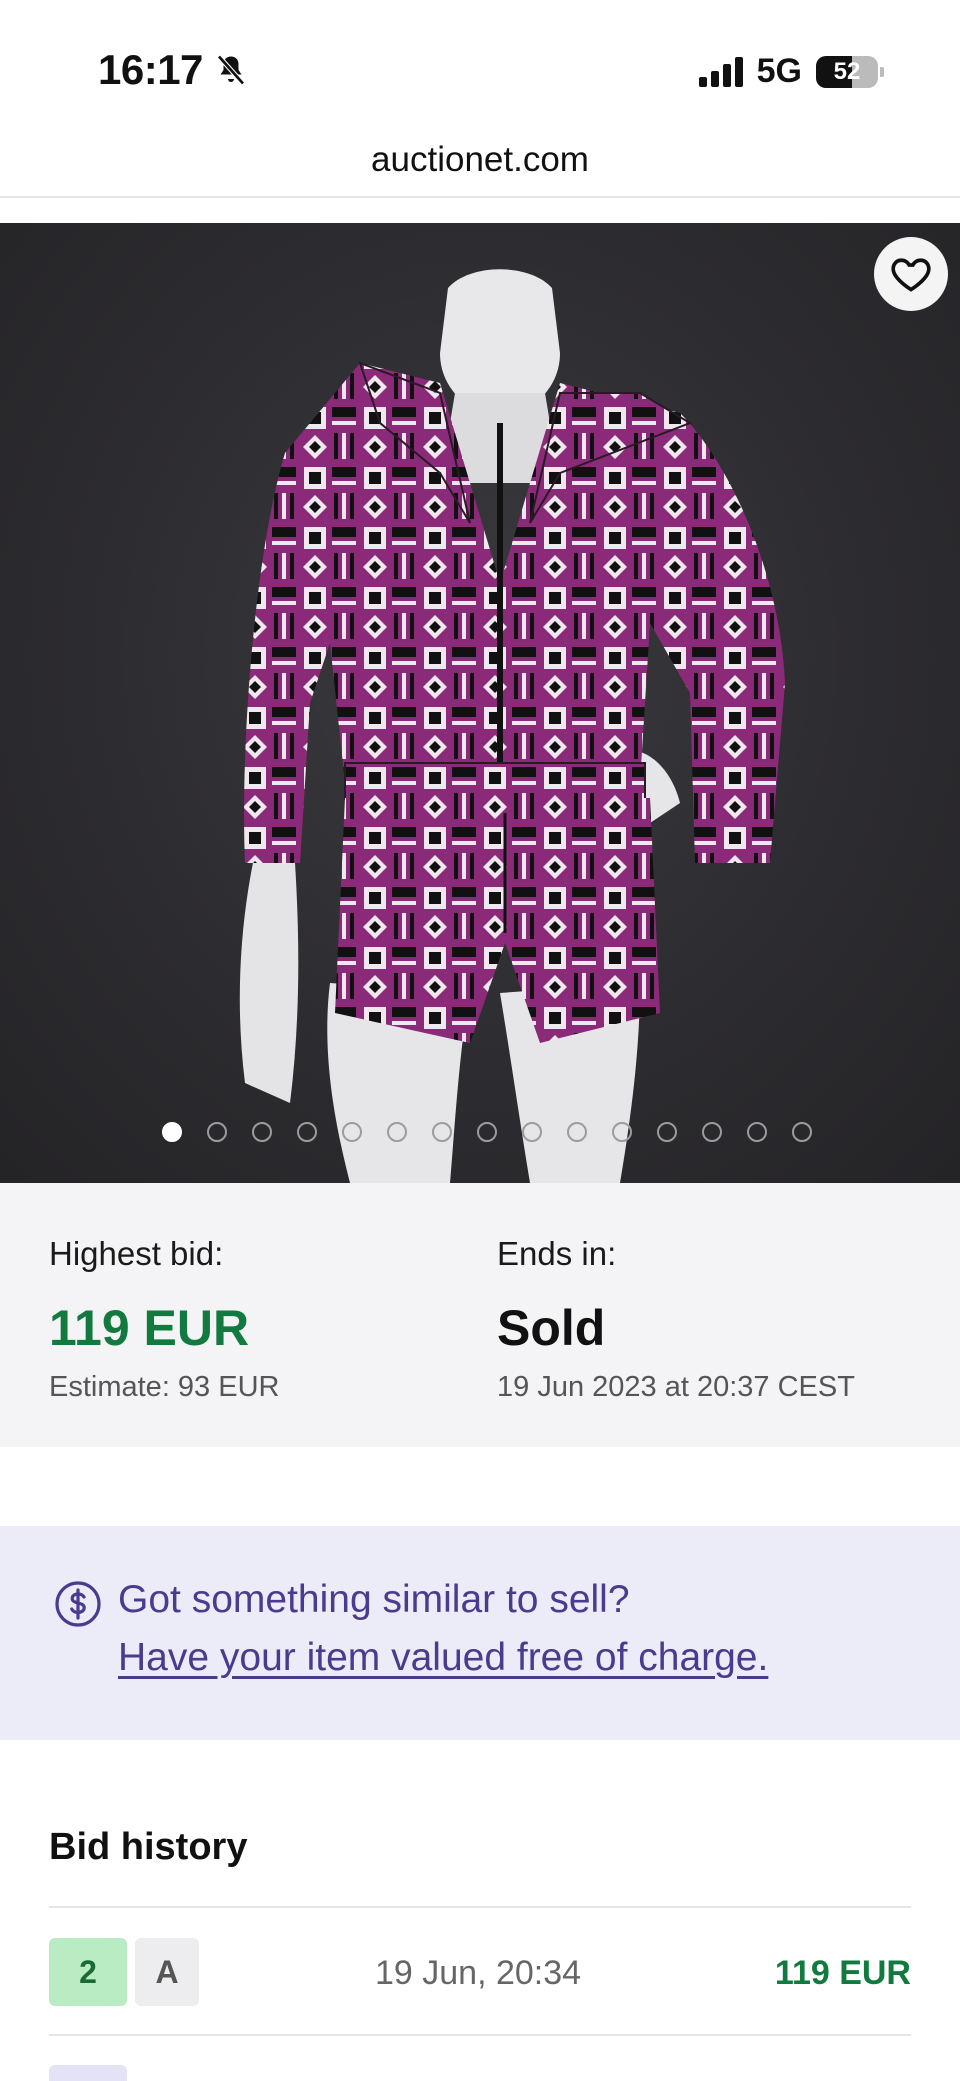 This screenshot has height=2081, width=960. What do you see at coordinates (167, 1972) in the screenshot?
I see `bidder-badge: A` at bounding box center [167, 1972].